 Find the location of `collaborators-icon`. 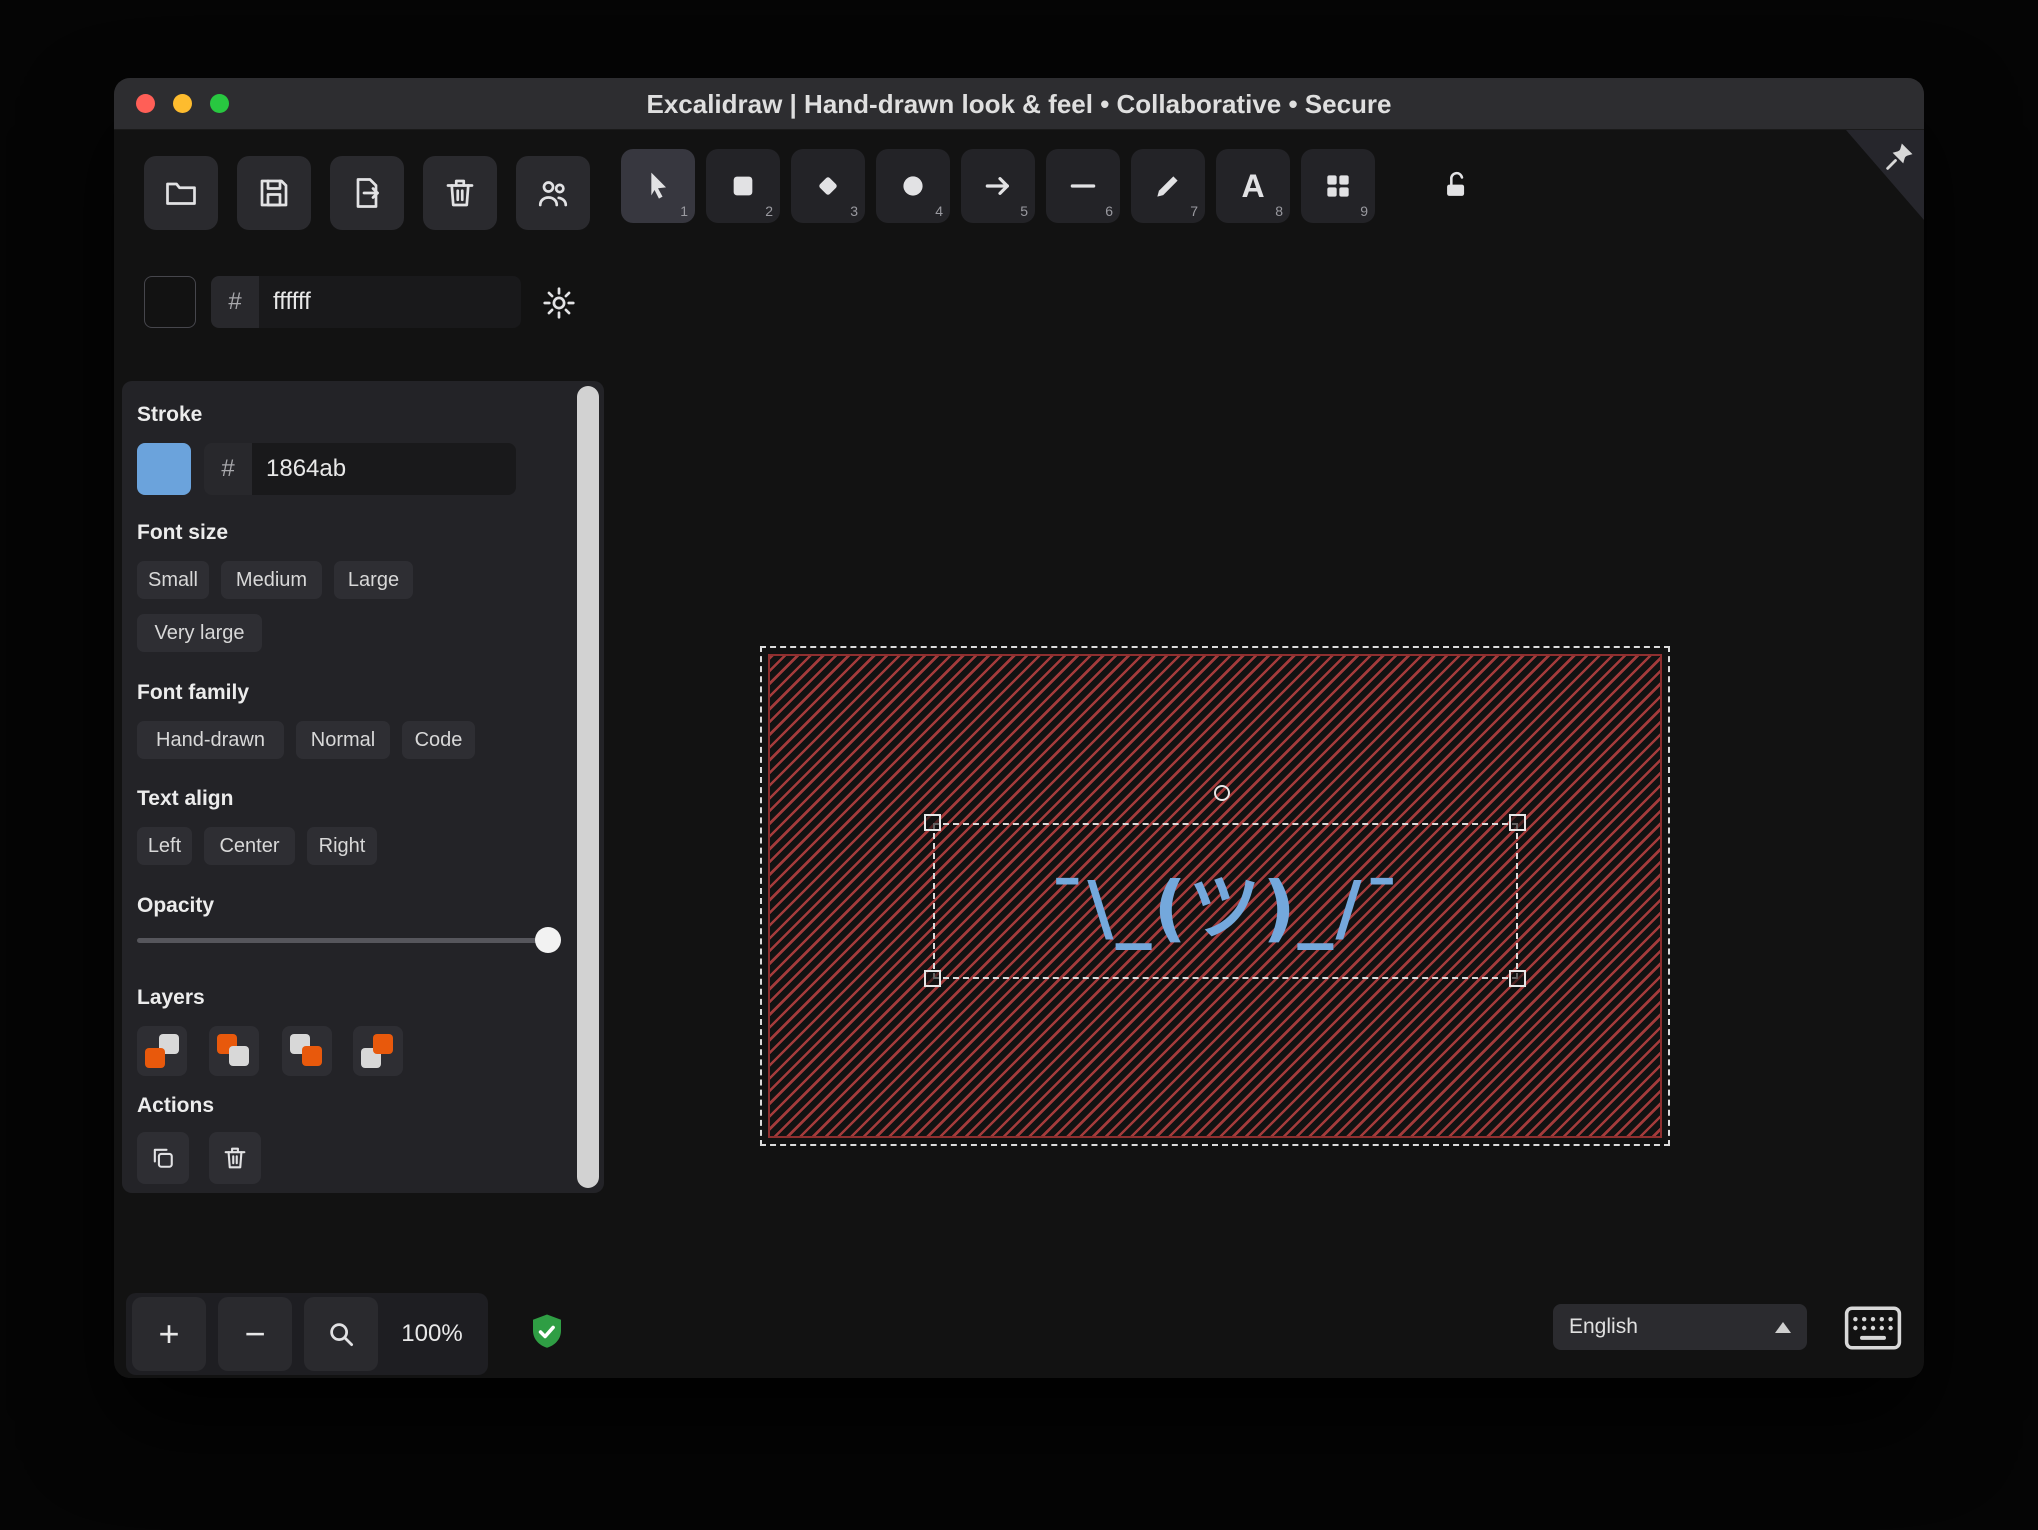

collaborators-icon is located at coordinates (553, 194).